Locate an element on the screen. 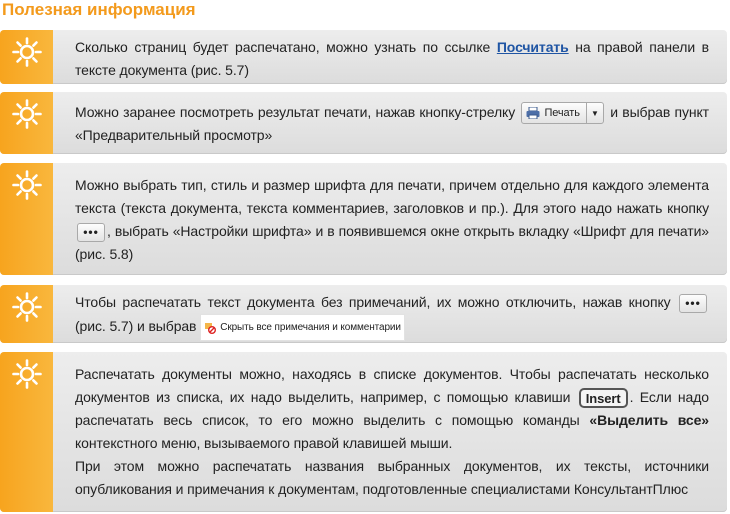 The image size is (730, 514). hide-comments-menu-item: Скрыть все примечания и комментарии is located at coordinates (302, 327).